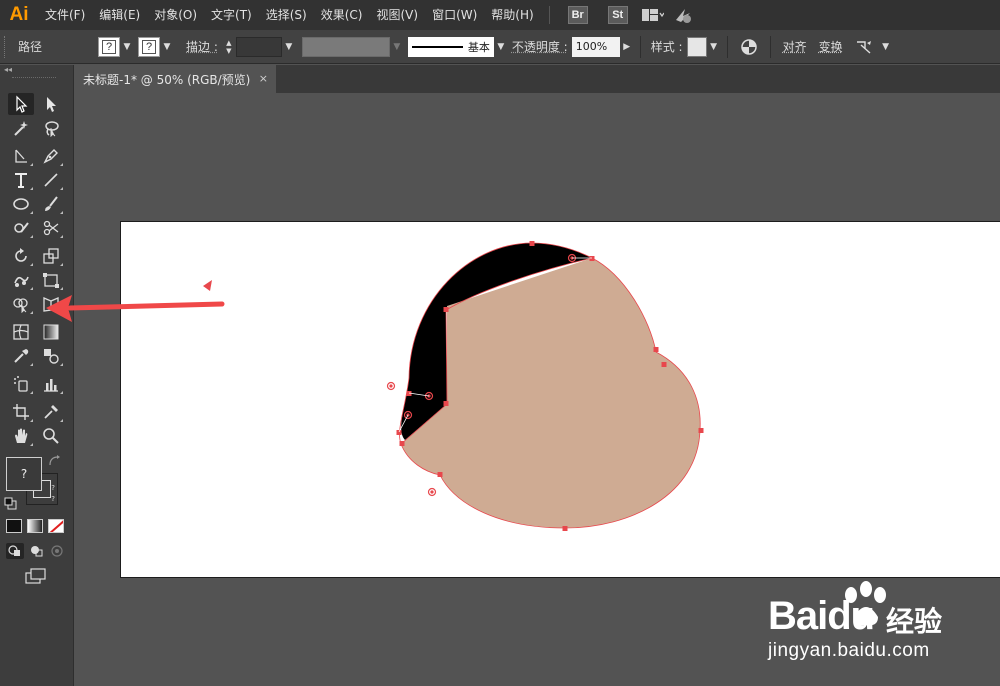  I want to click on shape-builder-tool-icon, so click(21, 304).